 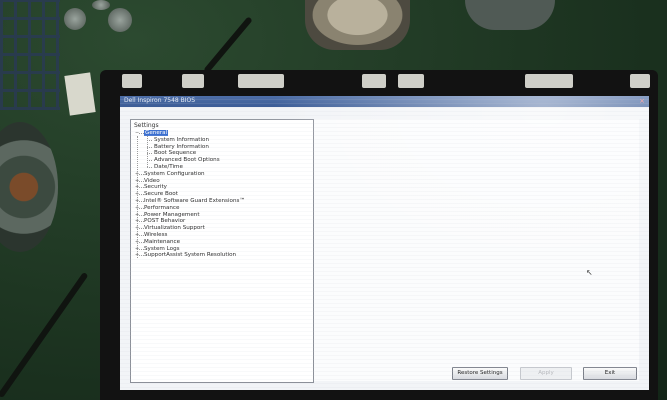 I want to click on lamp-base, so click(x=357, y=25).